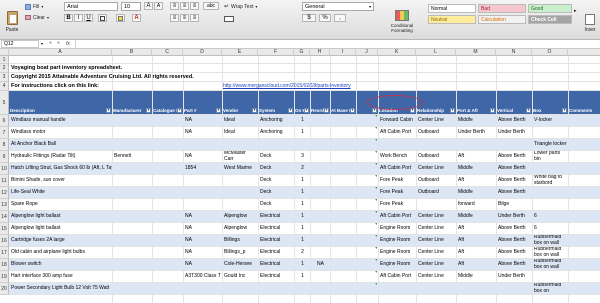 The image size is (600, 303). I want to click on underline-button: U, so click(88, 18).